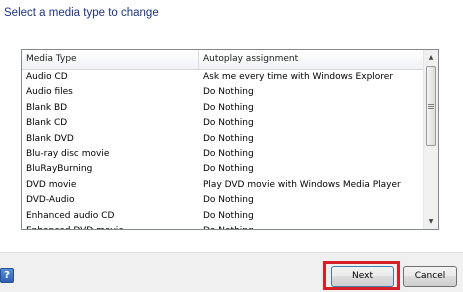 This screenshot has height=292, width=463. I want to click on media-type-cell: Blu-ray disc movie, so click(68, 153).